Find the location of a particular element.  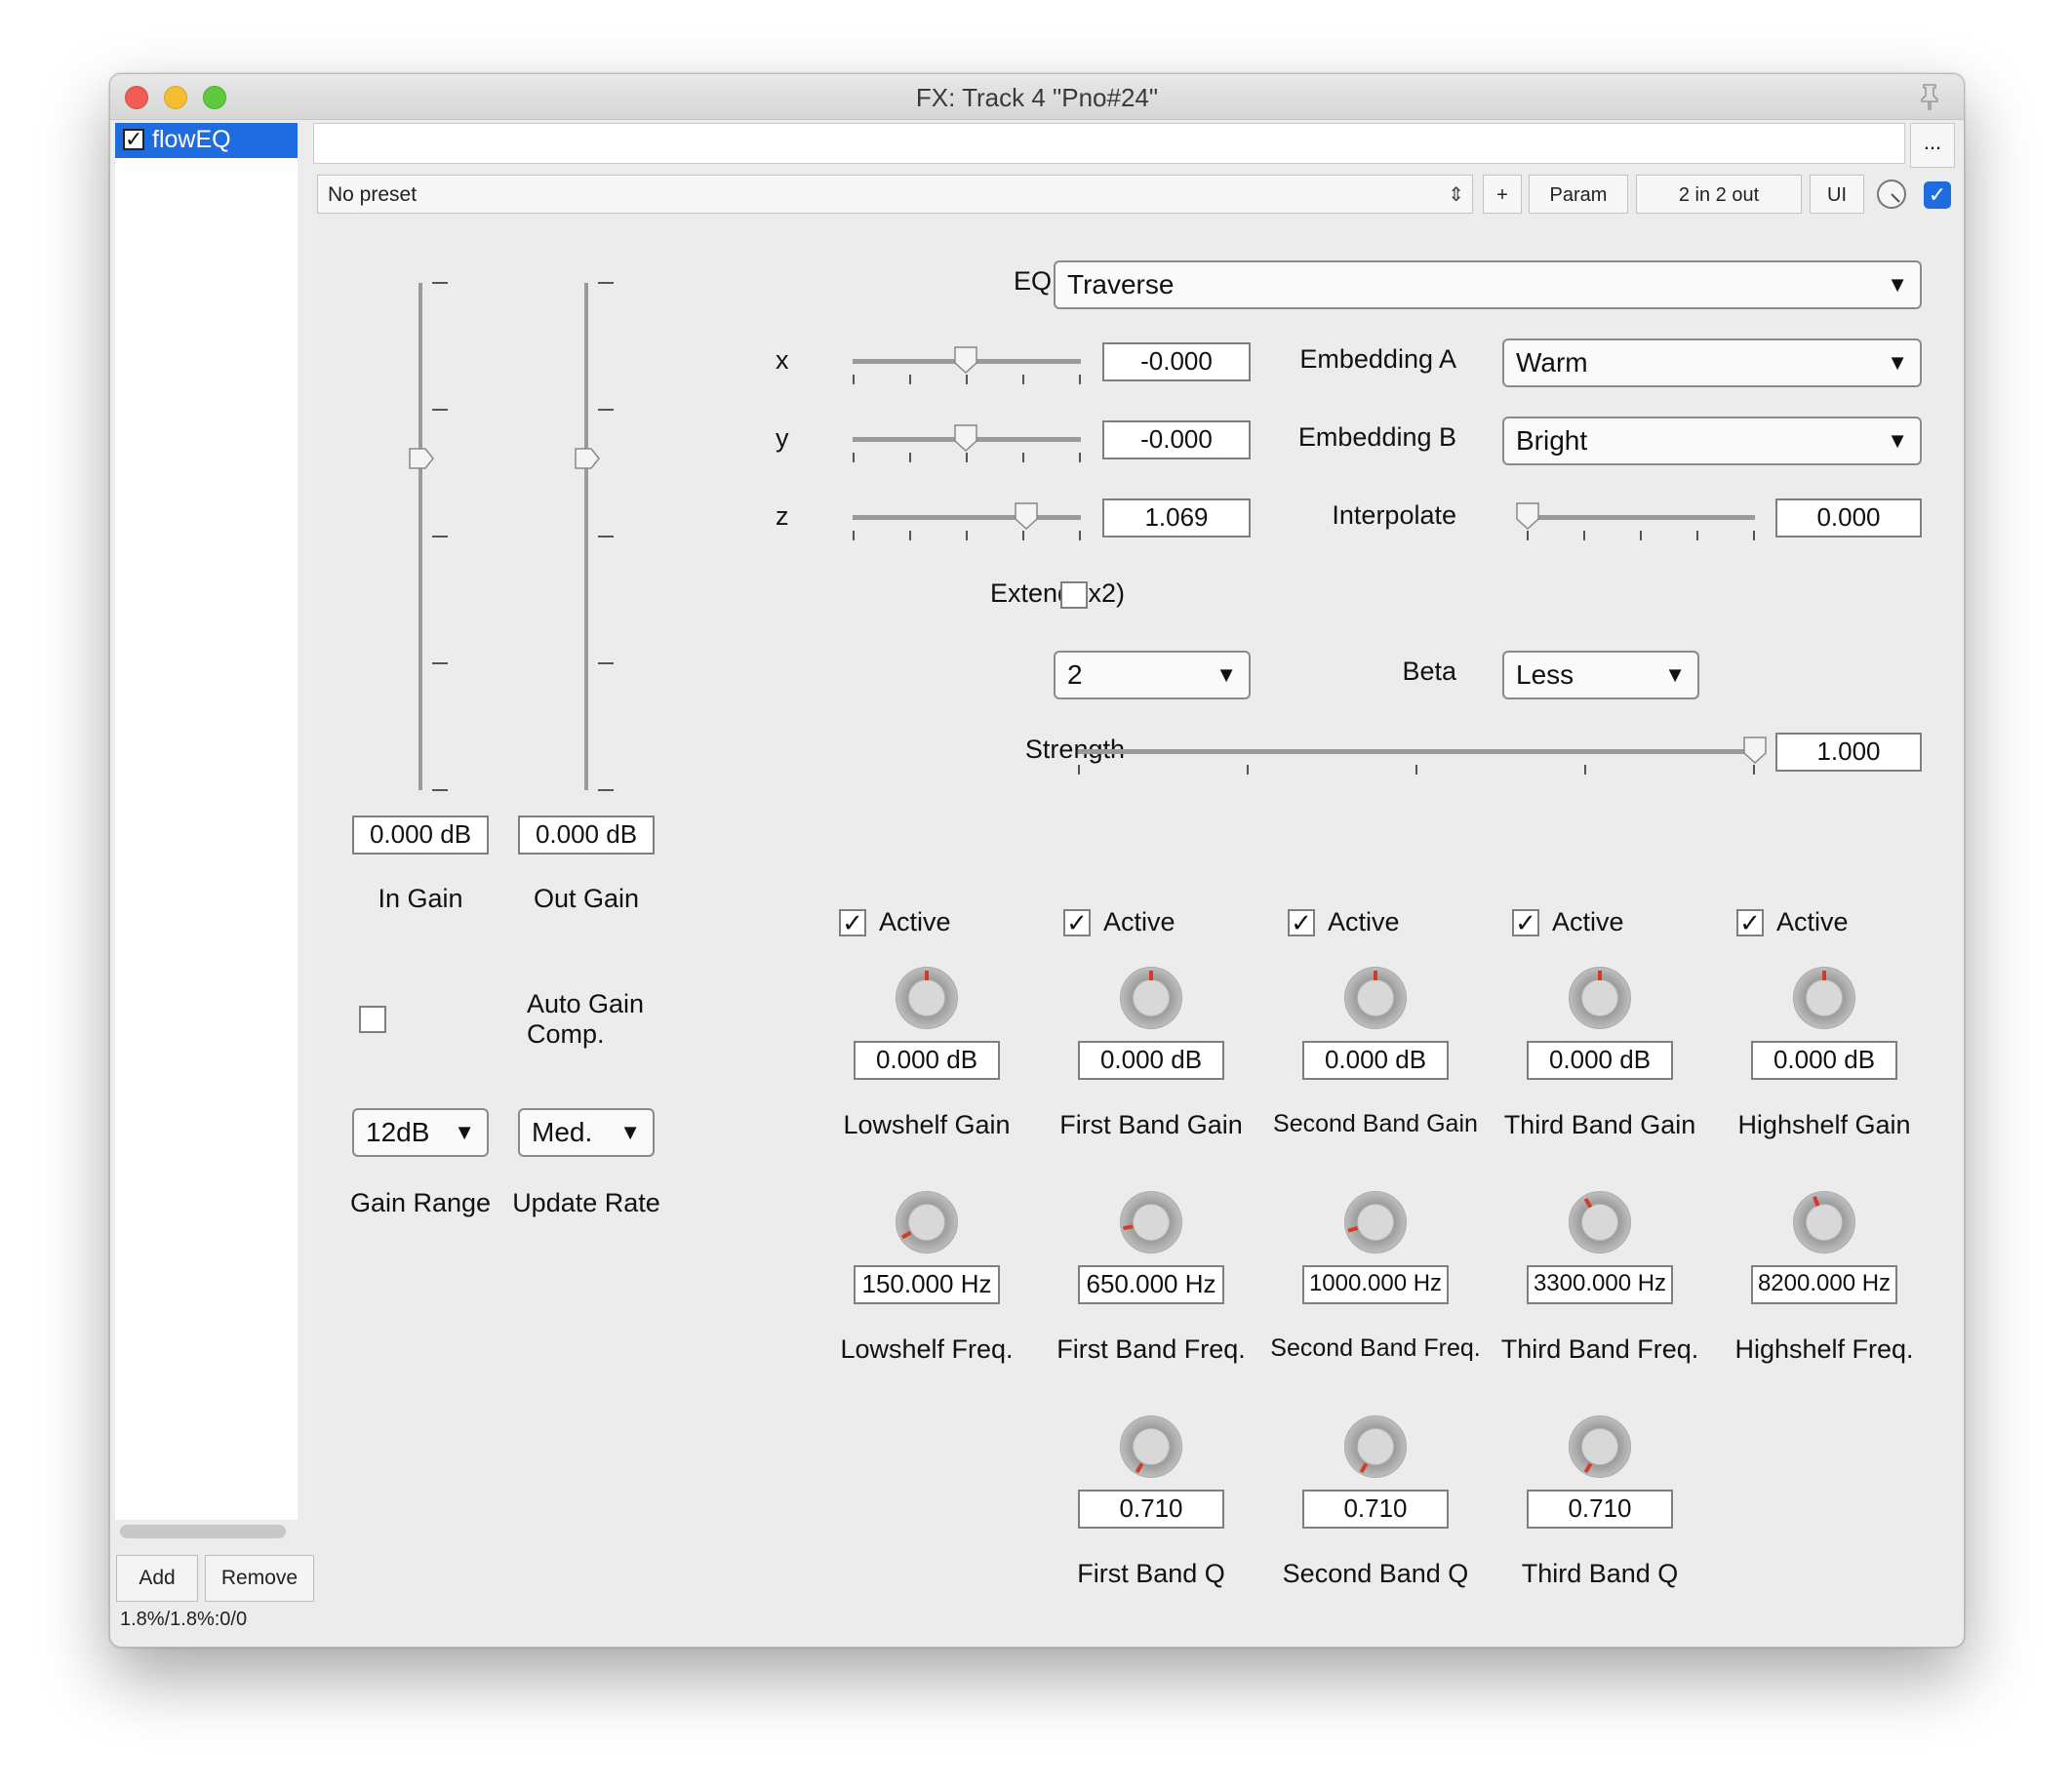

ui-button: UI is located at coordinates (1837, 194).